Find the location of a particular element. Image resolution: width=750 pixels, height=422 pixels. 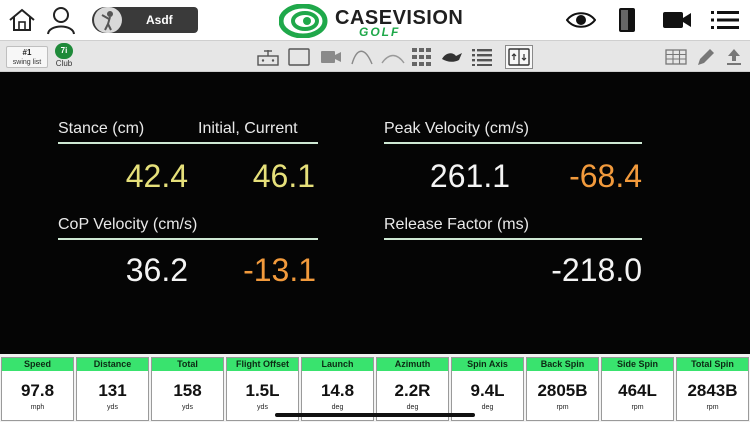

profile-button is located at coordinates (61, 20).